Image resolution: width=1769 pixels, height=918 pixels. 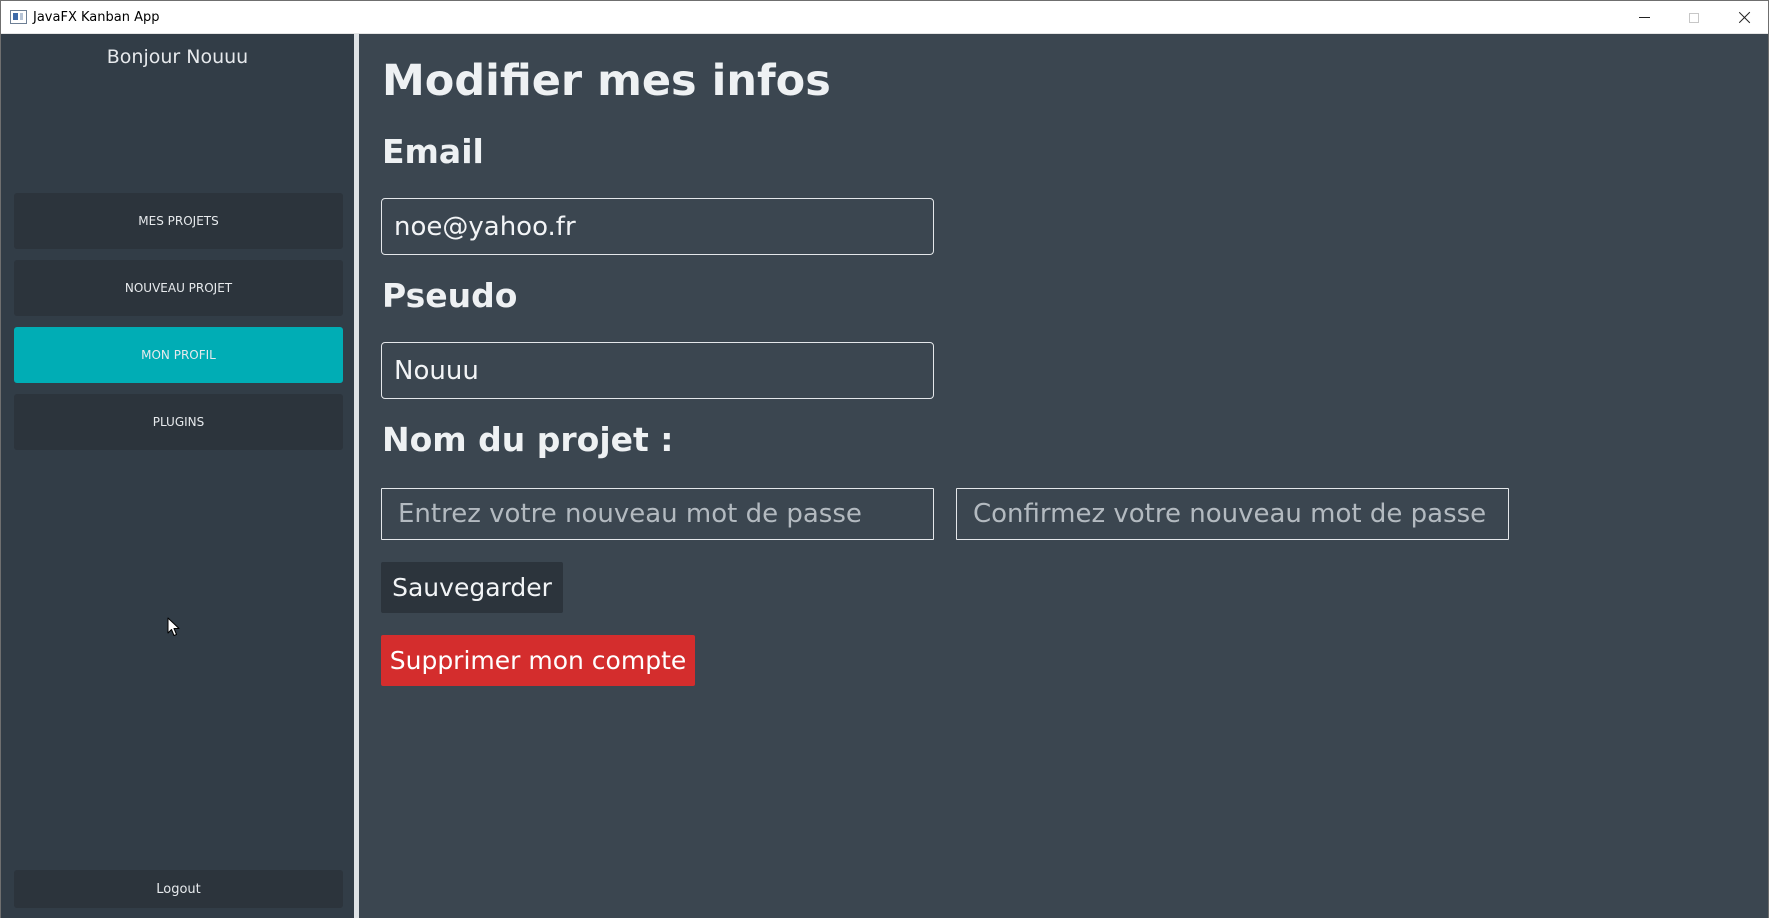 I want to click on sidebar-item-label: MON PROFIL, so click(x=178, y=355).